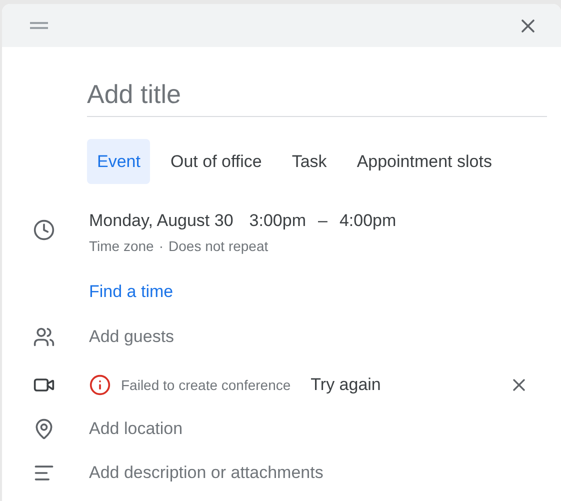  What do you see at coordinates (44, 230) in the screenshot?
I see `clock-icon` at bounding box center [44, 230].